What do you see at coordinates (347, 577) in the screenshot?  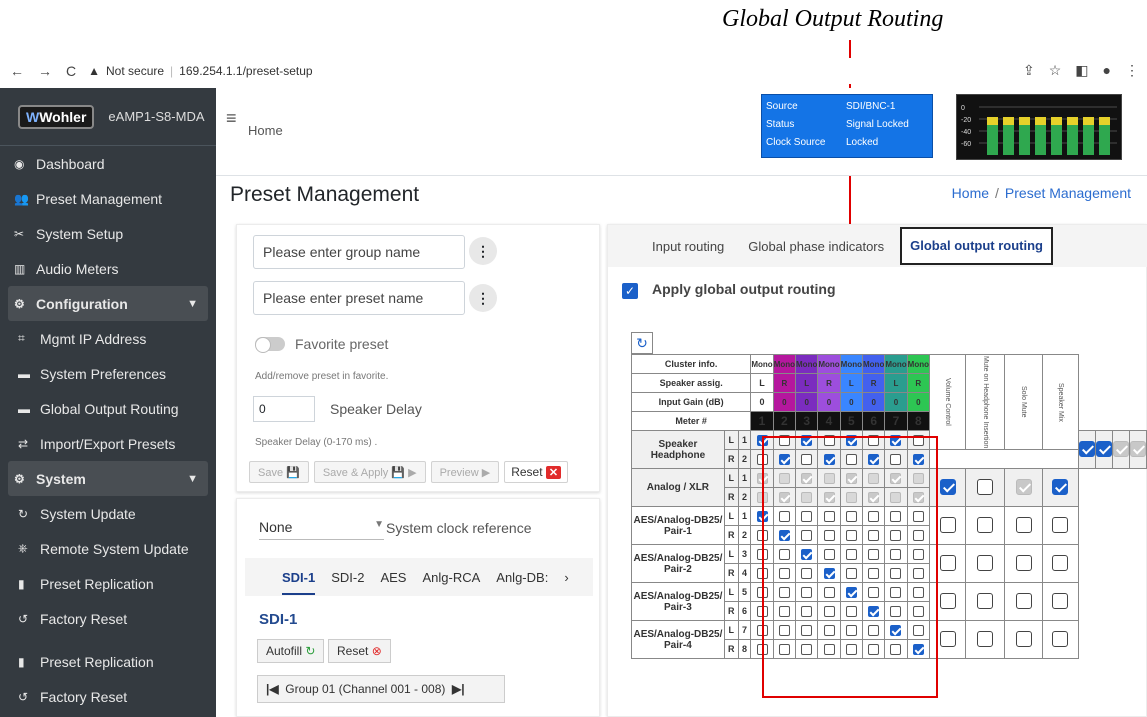 I see `tab-sdi-2: SDI-2` at bounding box center [347, 577].